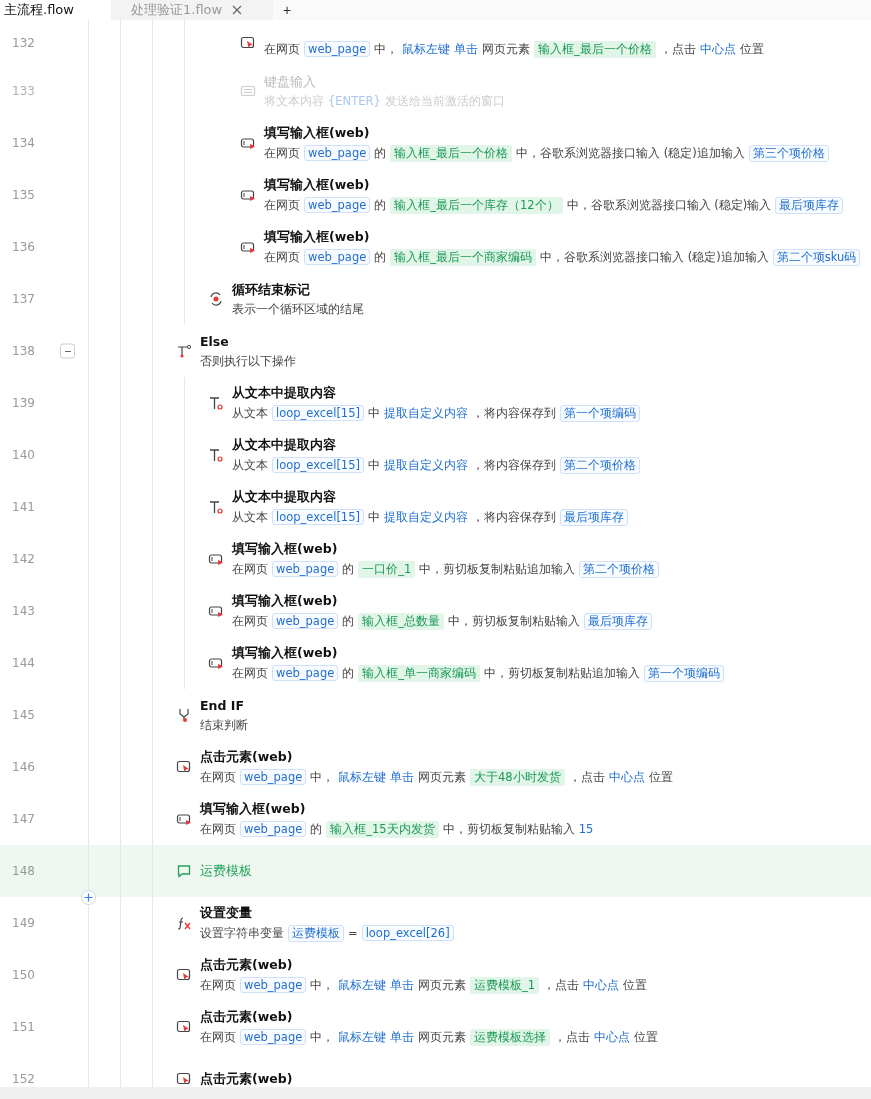  I want to click on step-text: ，点击, so click(586, 777).